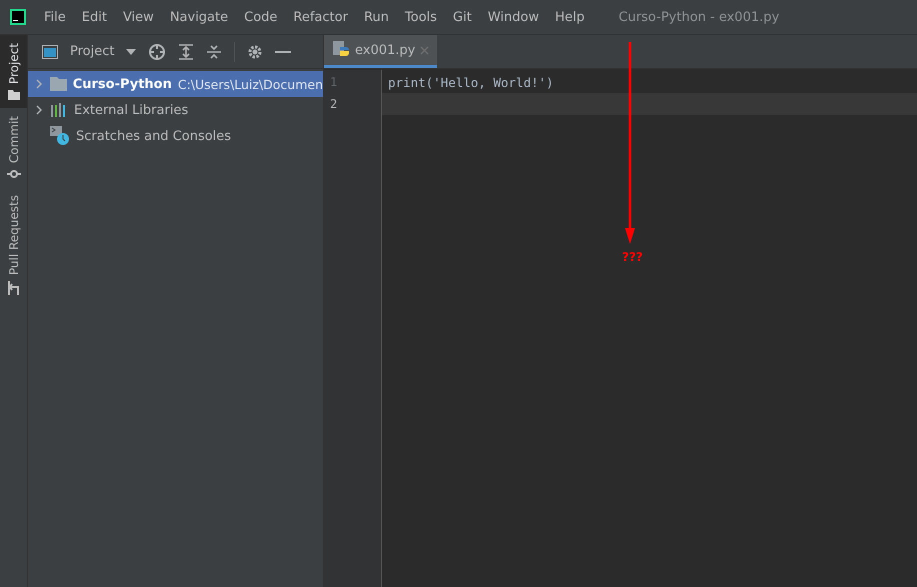 This screenshot has width=917, height=587. Describe the element at coordinates (381, 51) in the screenshot. I see `editor-tab: ex001.py` at that location.